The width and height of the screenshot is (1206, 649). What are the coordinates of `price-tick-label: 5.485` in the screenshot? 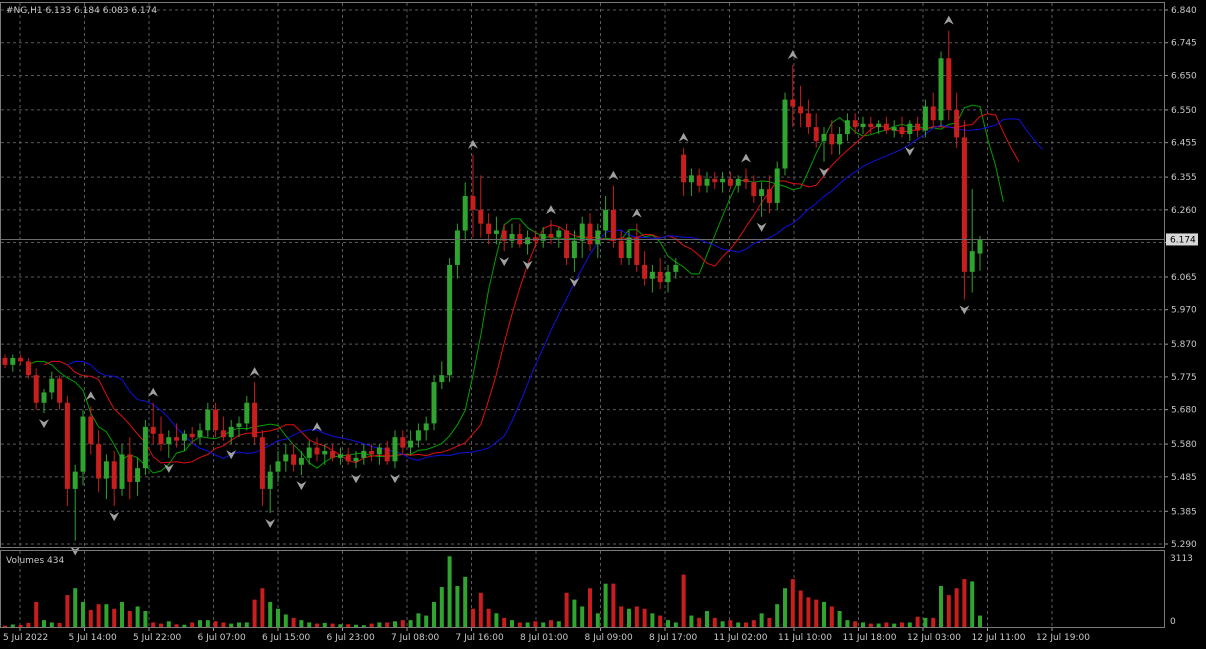 It's located at (1184, 478).